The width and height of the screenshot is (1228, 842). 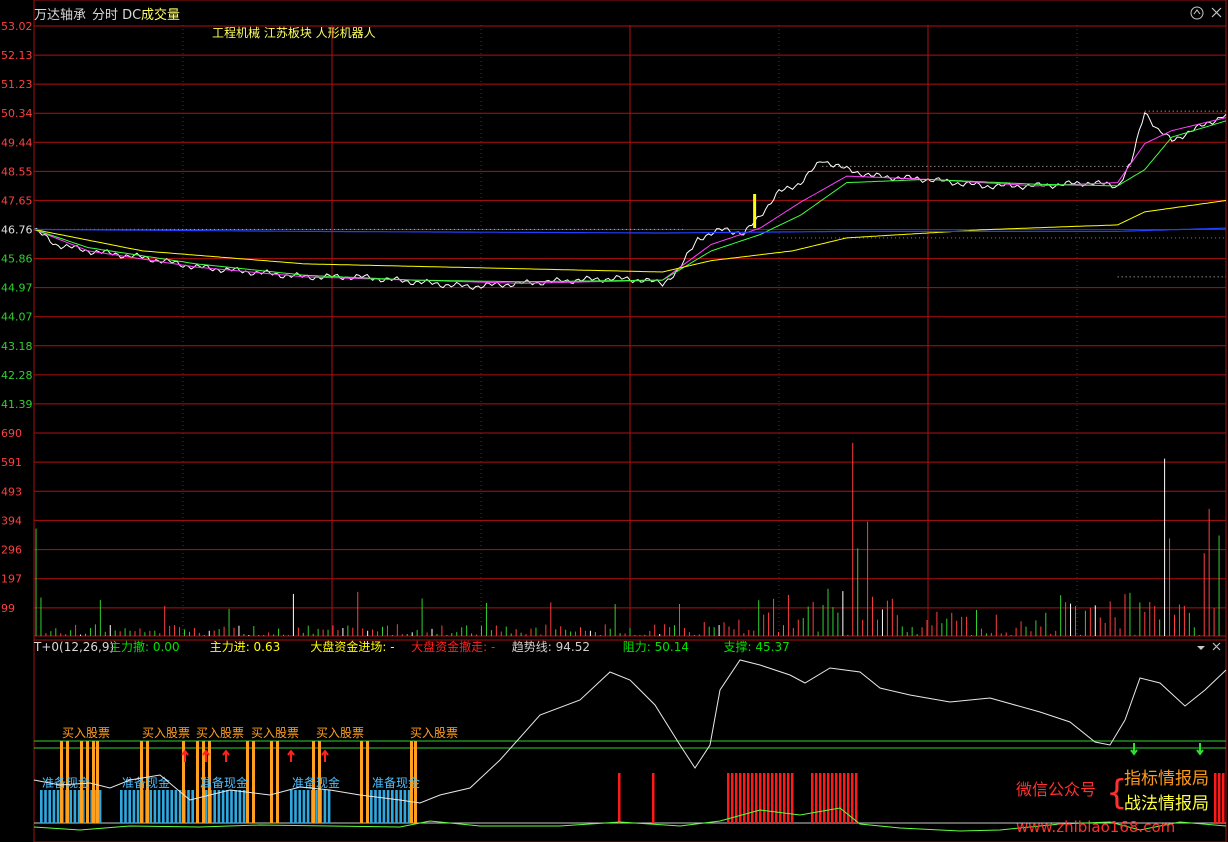 What do you see at coordinates (245, 647) in the screenshot?
I see `indicator-value: 主力进: 0.63` at bounding box center [245, 647].